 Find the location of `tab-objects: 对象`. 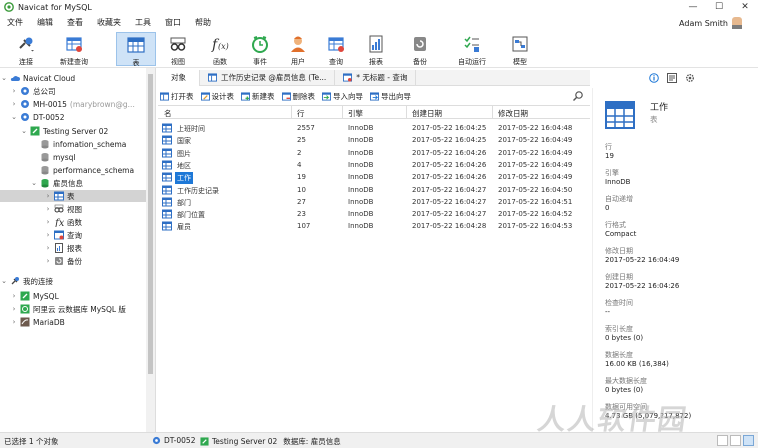

tab-objects: 对象 is located at coordinates (179, 77).